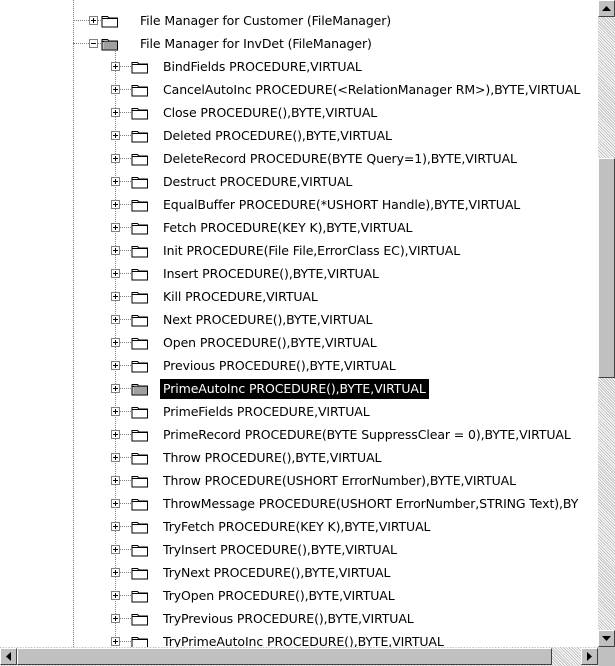 Image resolution: width=615 pixels, height=666 pixels. Describe the element at coordinates (270, 342) in the screenshot. I see `tree-node-child: Open PROCEDURE(),BYTE,VIRTUAL` at that location.